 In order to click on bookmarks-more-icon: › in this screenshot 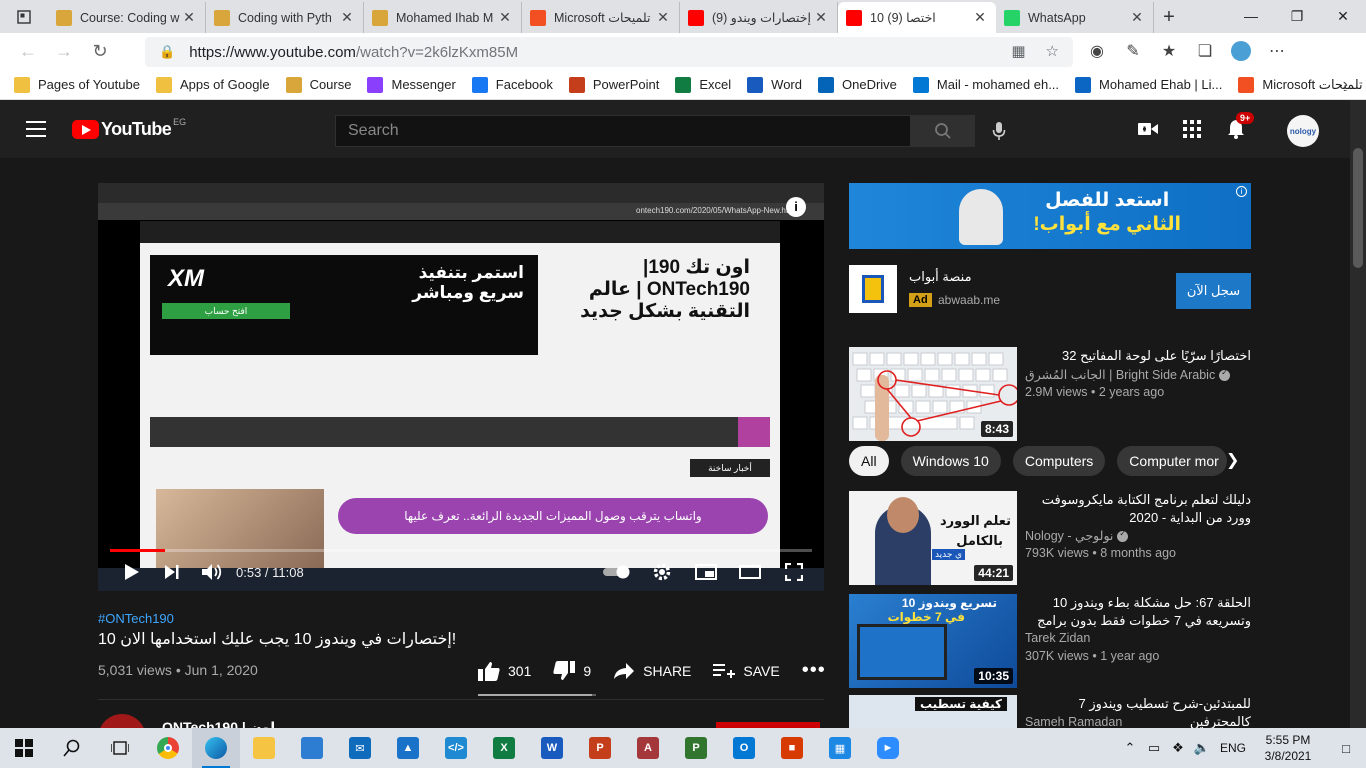, I will do `click(1345, 85)`.